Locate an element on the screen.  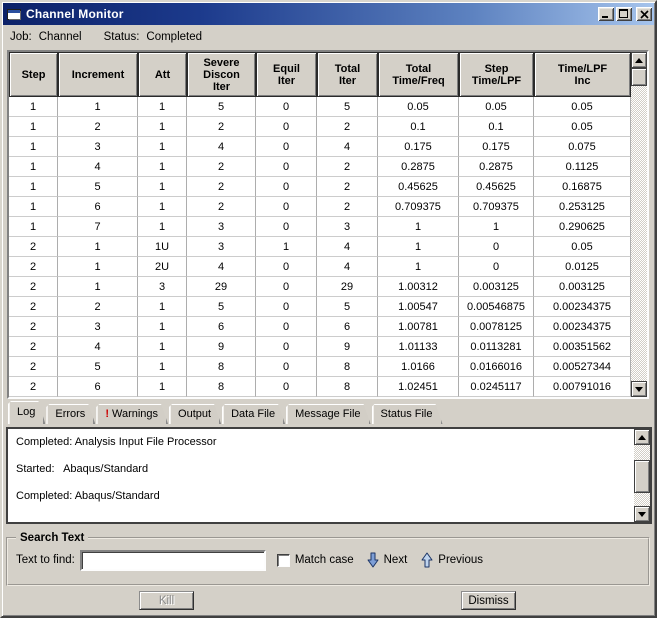
table-cell: 29 is located at coordinates (347, 287).